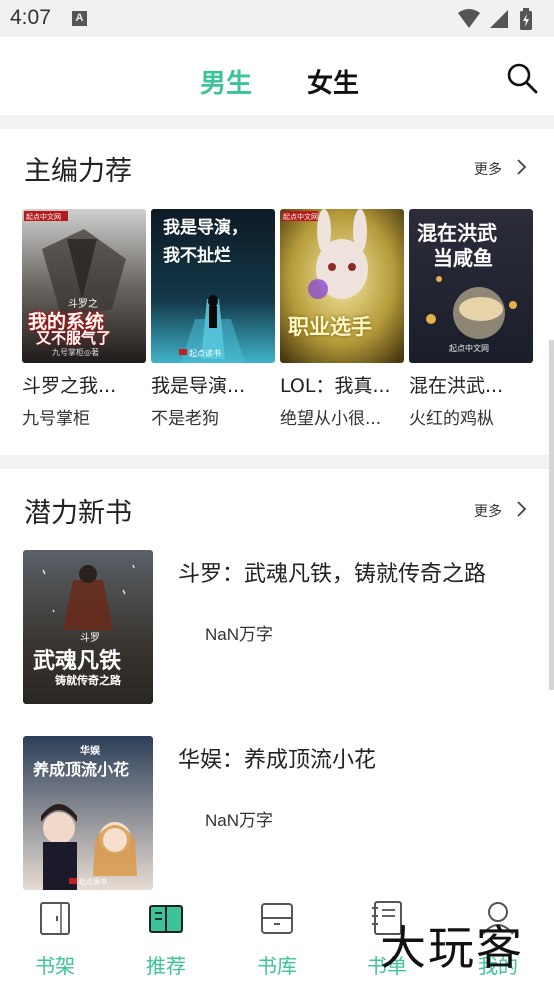 Image resolution: width=554 pixels, height=984 pixels. Describe the element at coordinates (488, 169) in the screenshot. I see `more-link-editors-picks: 更多` at that location.